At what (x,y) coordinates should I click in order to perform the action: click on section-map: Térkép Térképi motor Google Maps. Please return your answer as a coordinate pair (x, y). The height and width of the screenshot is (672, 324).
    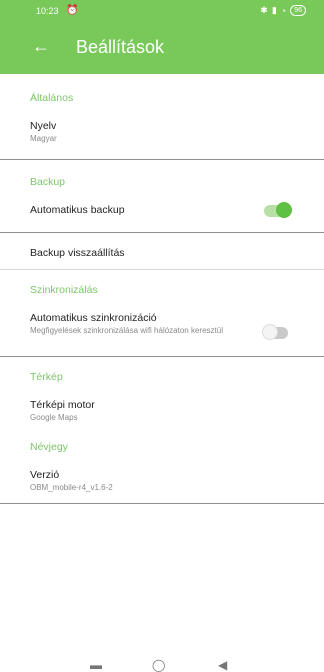
    Looking at the image, I should click on (162, 402).